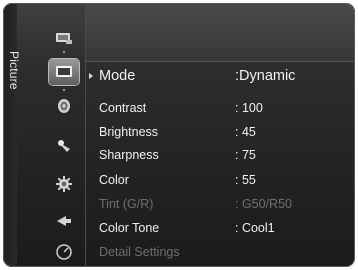 Image resolution: width=358 pixels, height=270 pixels. What do you see at coordinates (12, 135) in the screenshot?
I see `menu-category-tab: Picture` at bounding box center [12, 135].